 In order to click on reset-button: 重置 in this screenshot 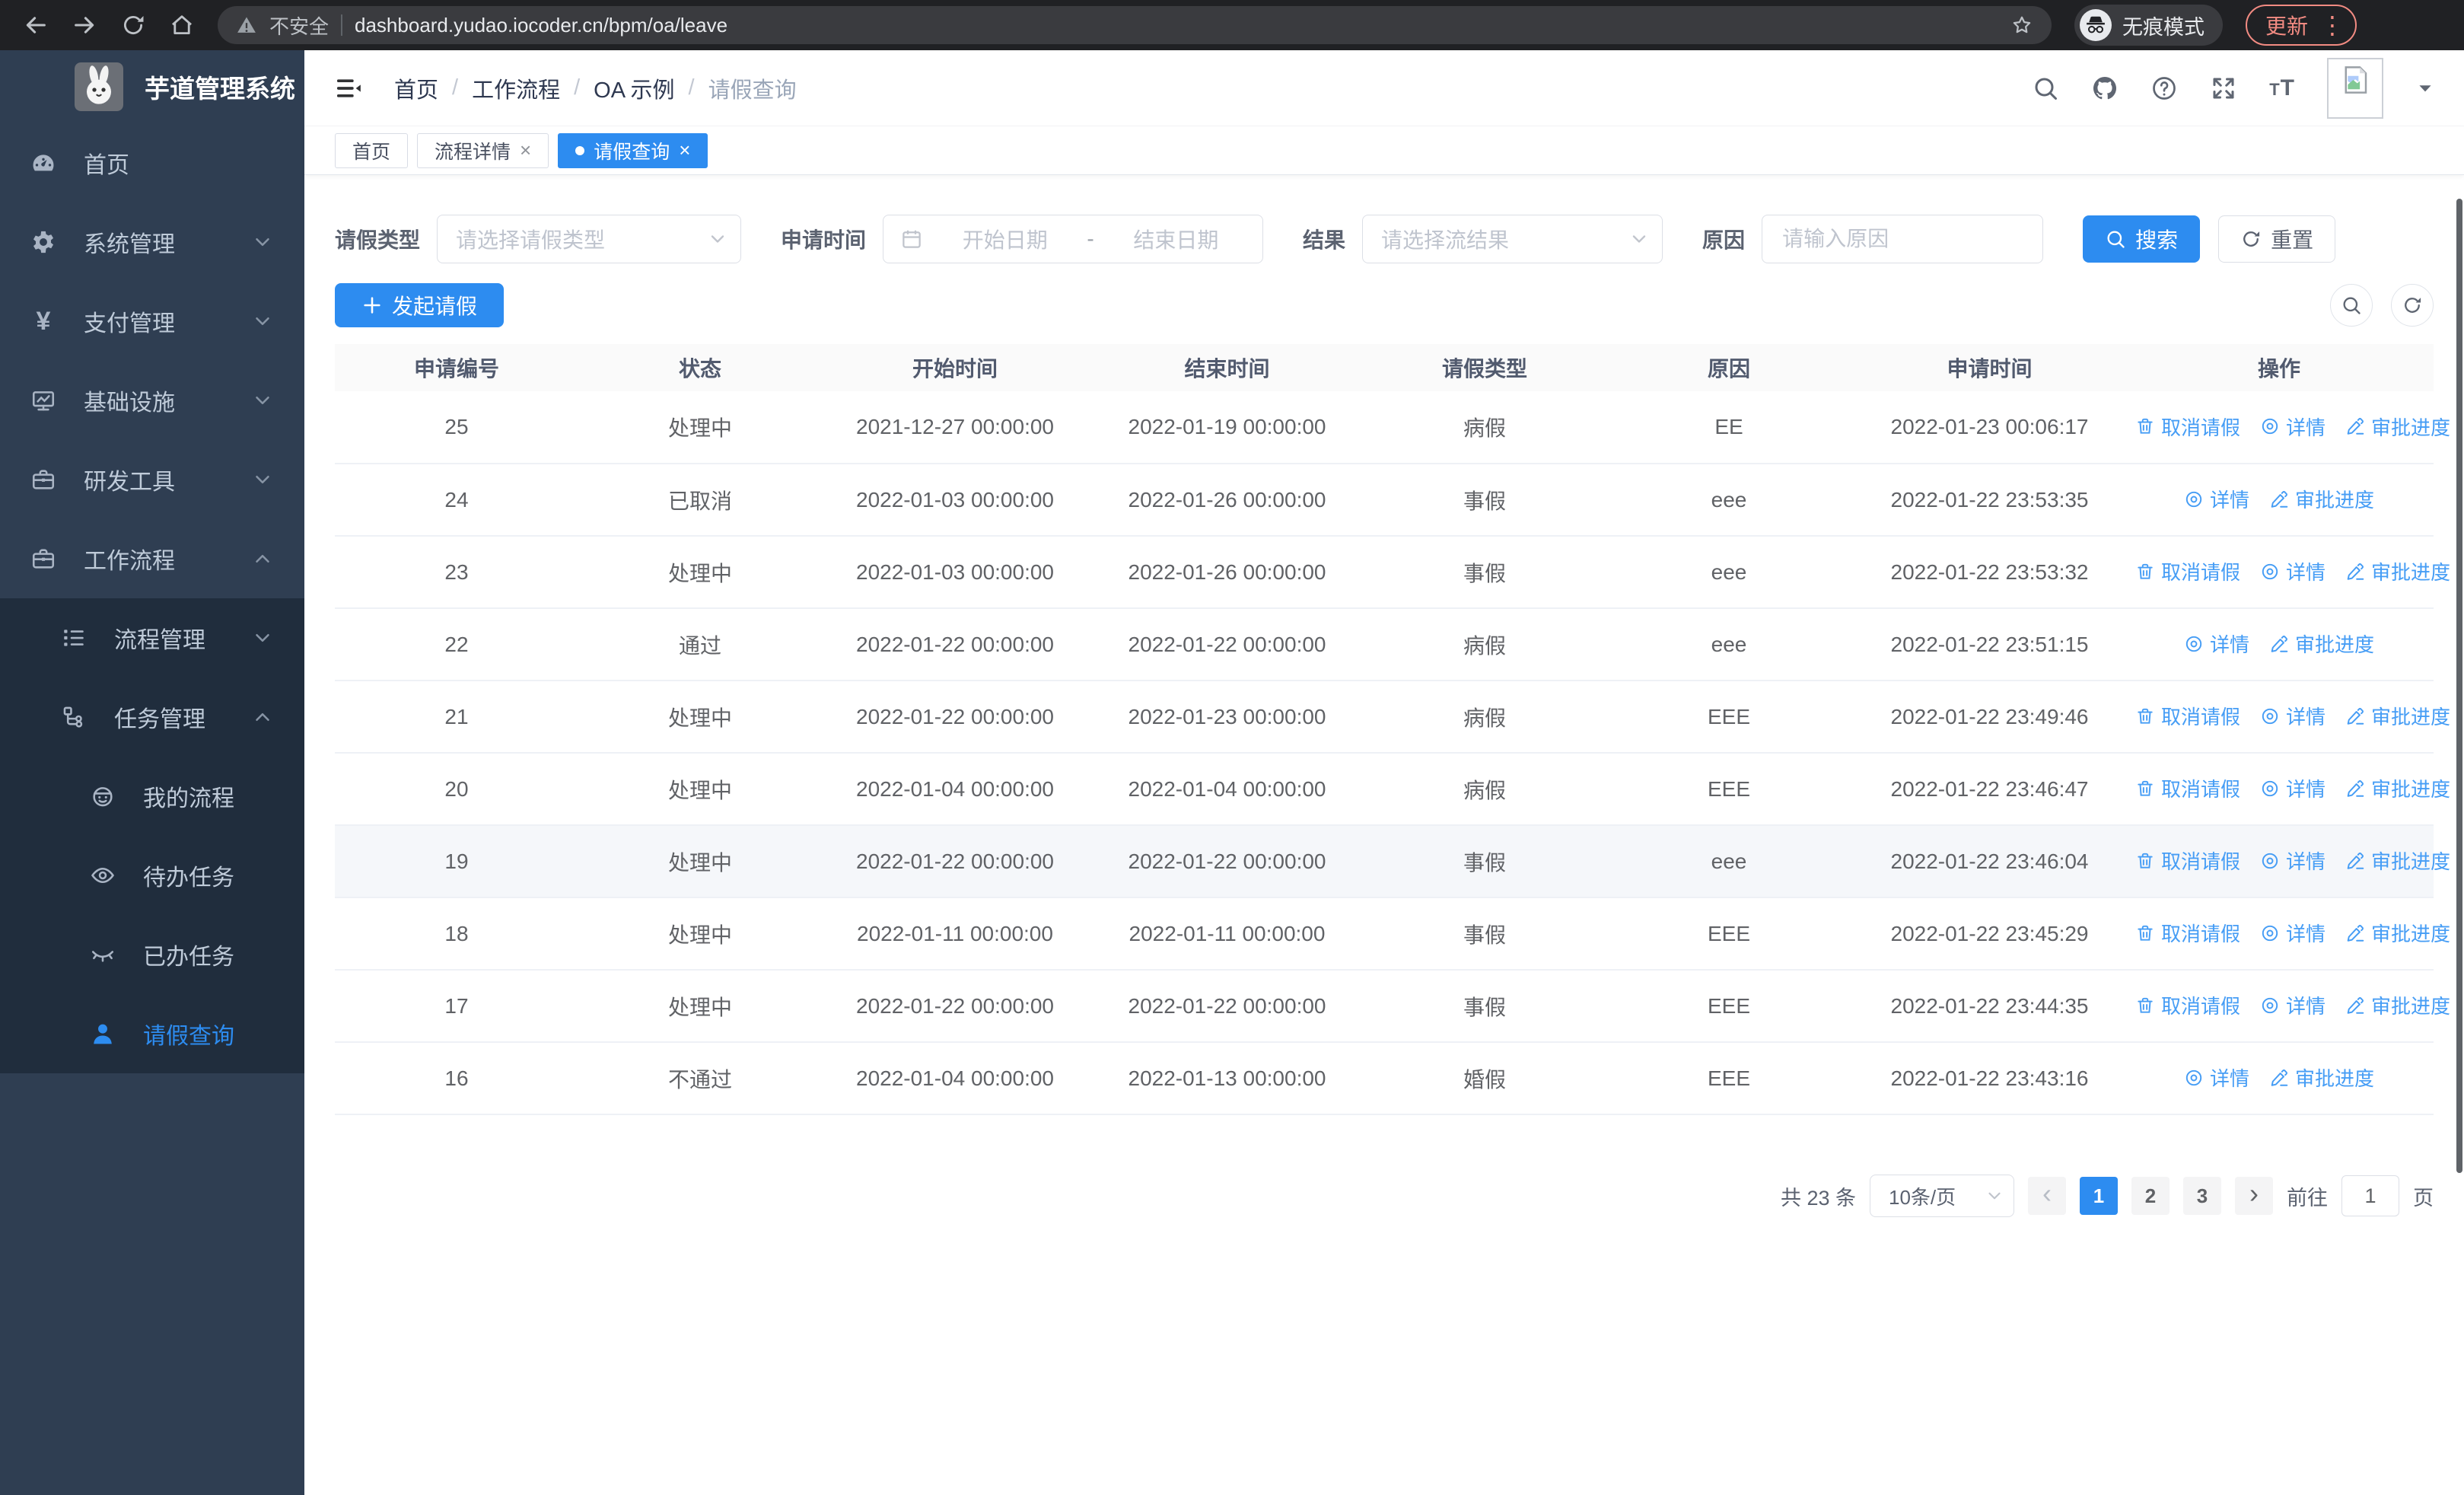, I will do `click(2277, 239)`.